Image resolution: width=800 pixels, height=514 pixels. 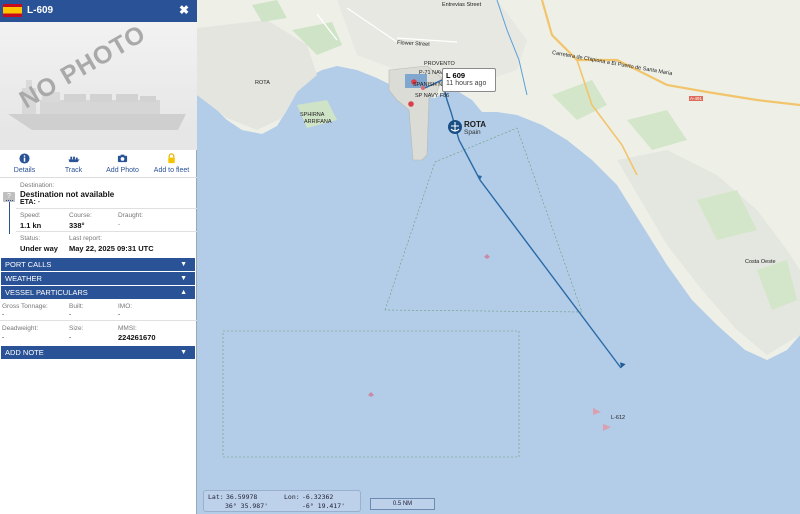 I want to click on vessel-particulars-label: VESSEL PARTICULARS, so click(x=46, y=292).